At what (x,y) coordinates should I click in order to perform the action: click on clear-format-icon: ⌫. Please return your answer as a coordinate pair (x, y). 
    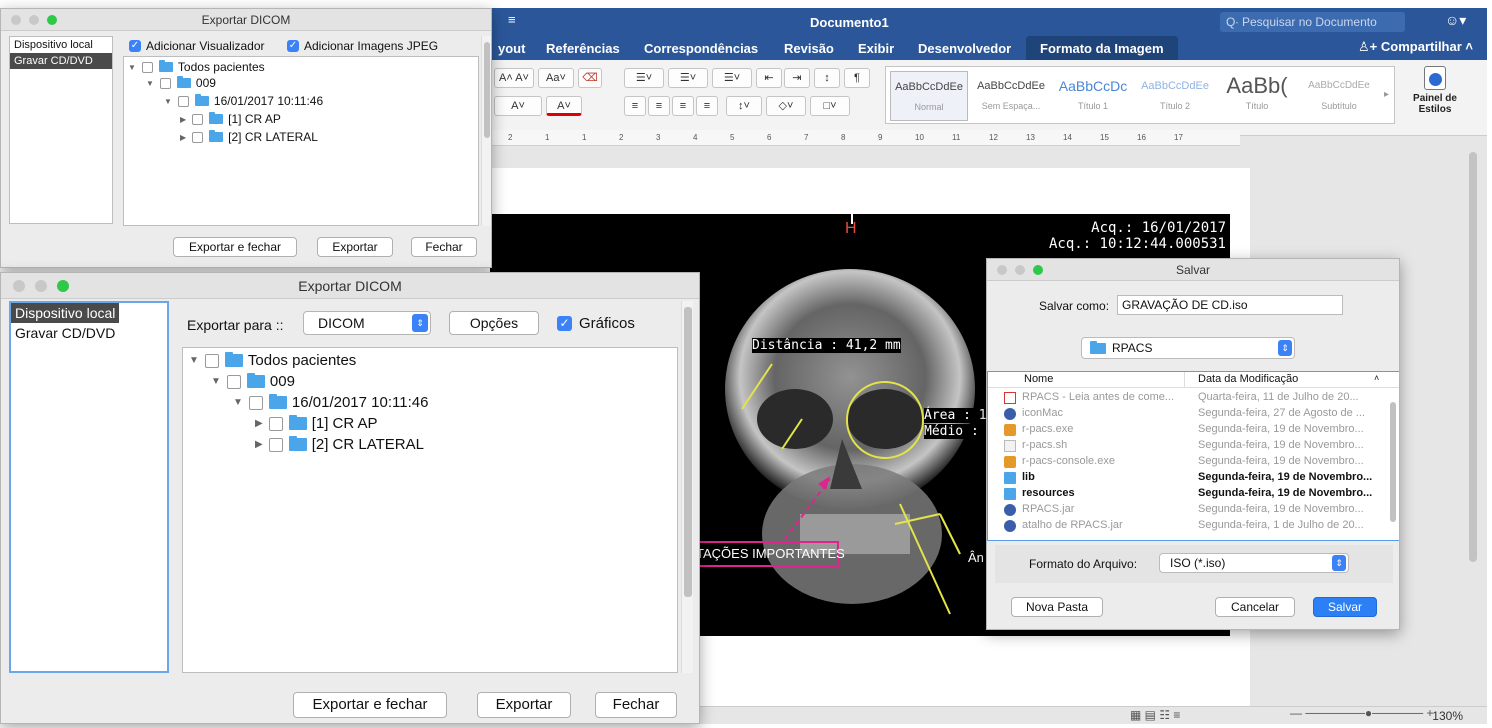
    Looking at the image, I should click on (590, 78).